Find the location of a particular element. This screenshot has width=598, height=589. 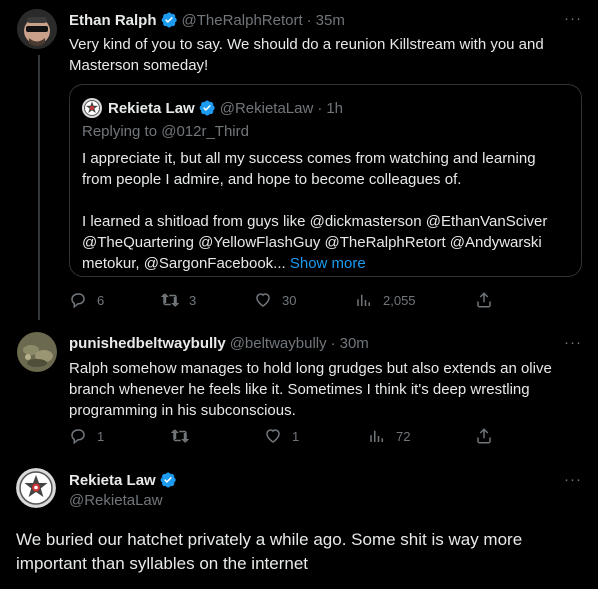

author-handle: @RekietaLaw is located at coordinates (116, 500).